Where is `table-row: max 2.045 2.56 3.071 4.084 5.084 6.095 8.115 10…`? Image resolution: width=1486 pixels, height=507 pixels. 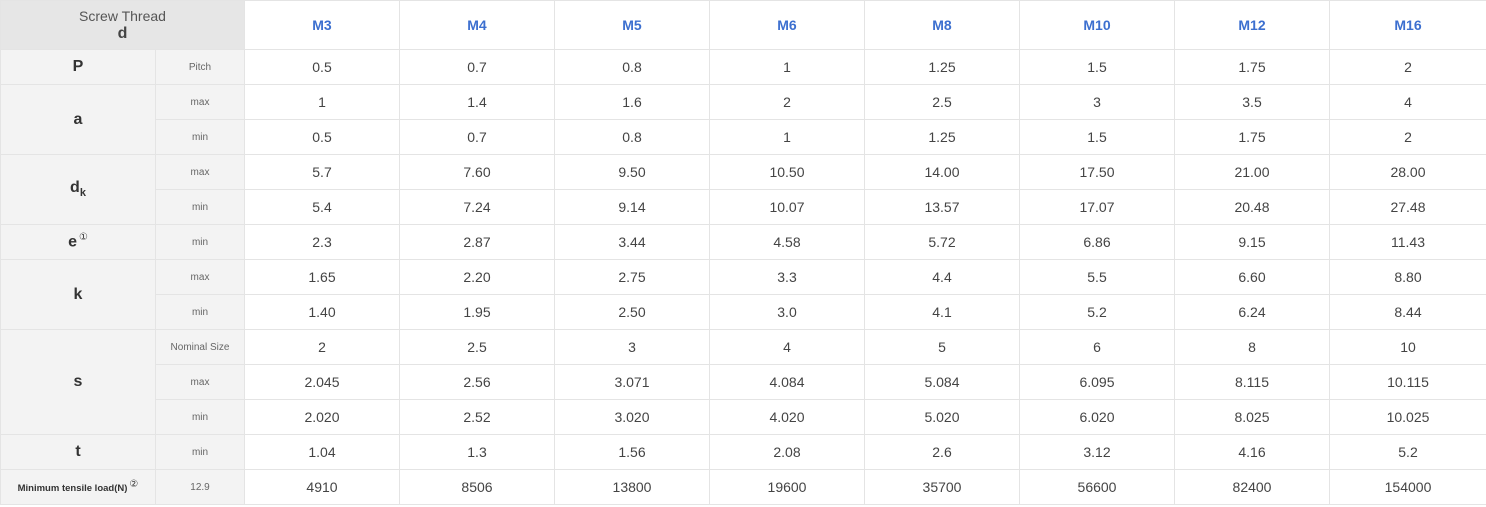 table-row: max 2.045 2.56 3.071 4.084 5.084 6.095 8.115 10… is located at coordinates (743, 382).